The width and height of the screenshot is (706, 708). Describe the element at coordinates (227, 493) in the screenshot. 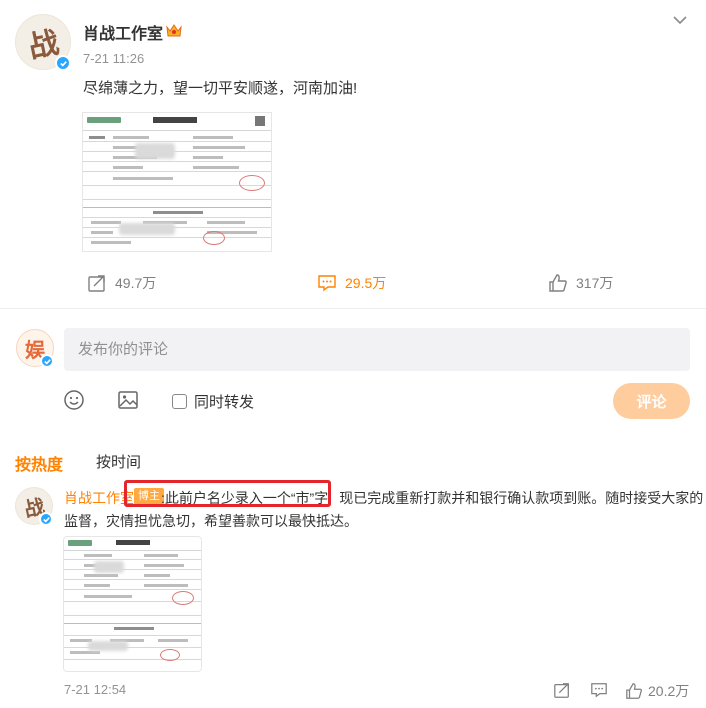

I see `red-highlight-box` at that location.